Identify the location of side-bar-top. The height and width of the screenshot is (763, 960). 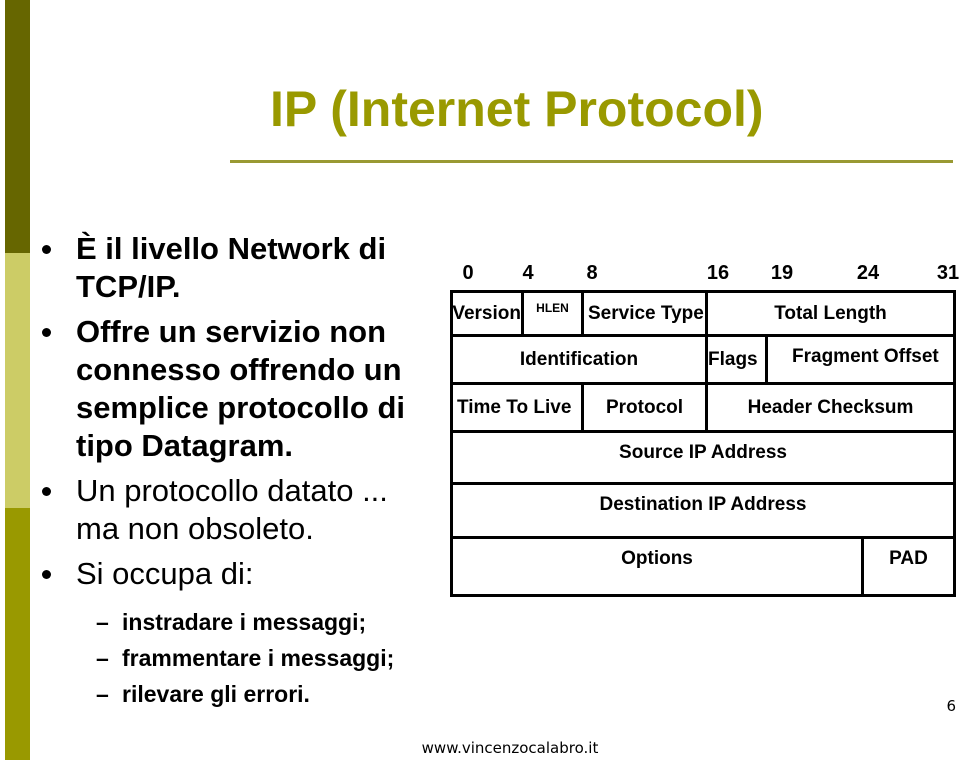
(17, 126).